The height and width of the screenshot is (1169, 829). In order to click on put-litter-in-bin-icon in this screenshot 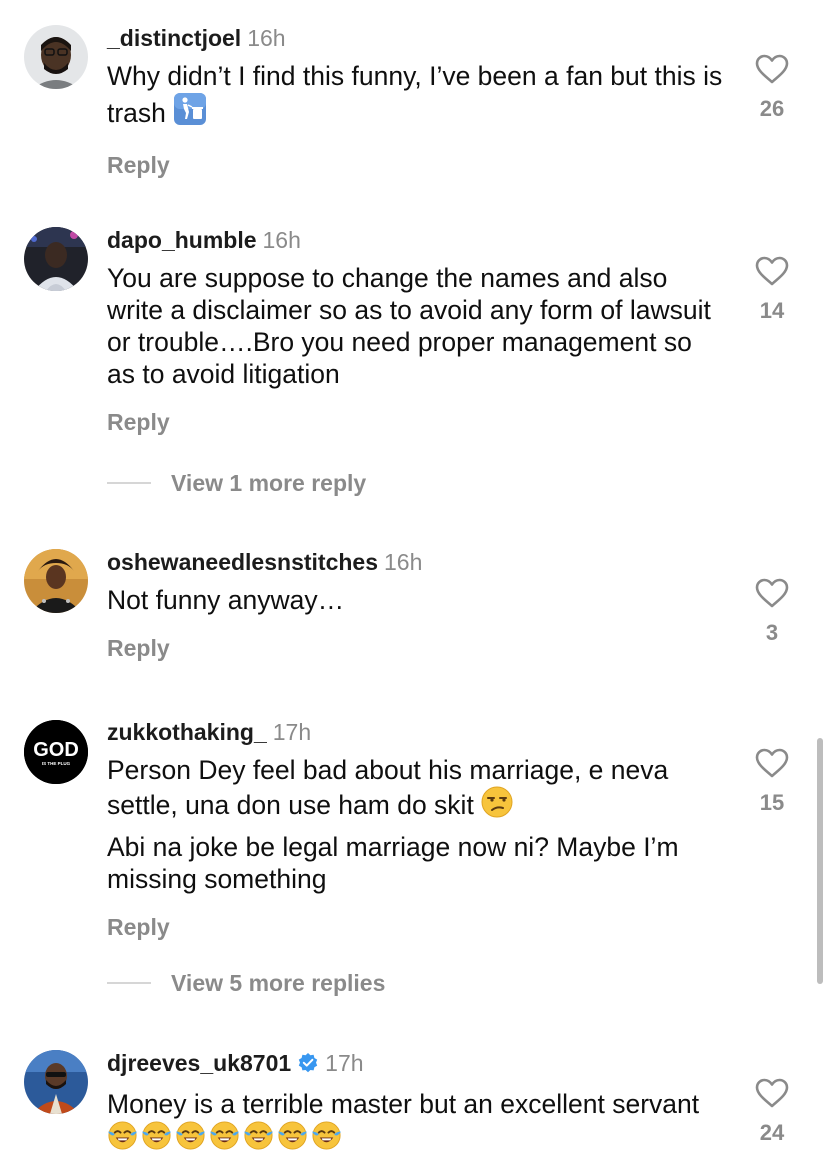, I will do `click(190, 112)`.